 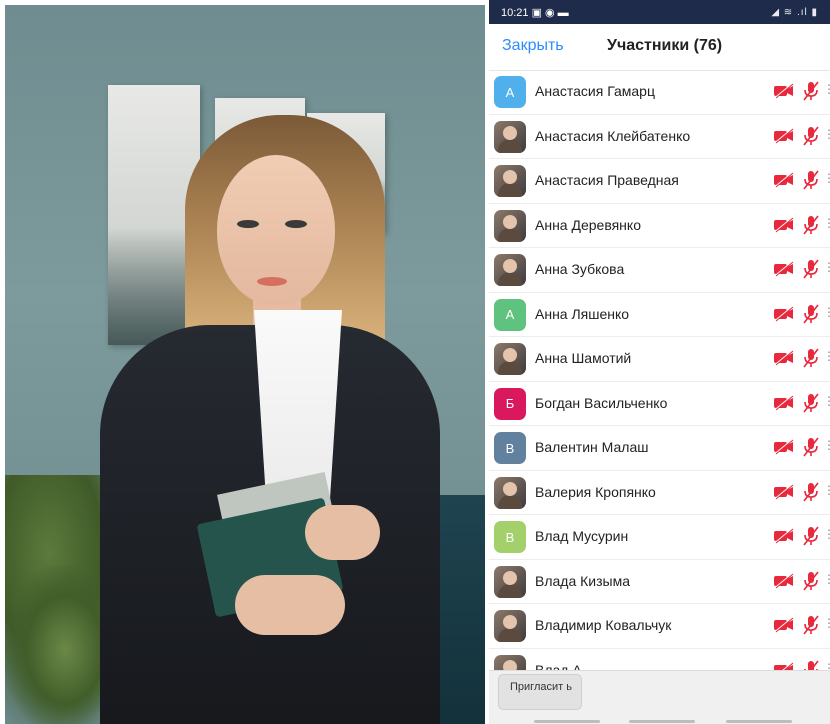 I want to click on status-indicators: ◢ ≋ .ıl ▮, so click(x=794, y=12).